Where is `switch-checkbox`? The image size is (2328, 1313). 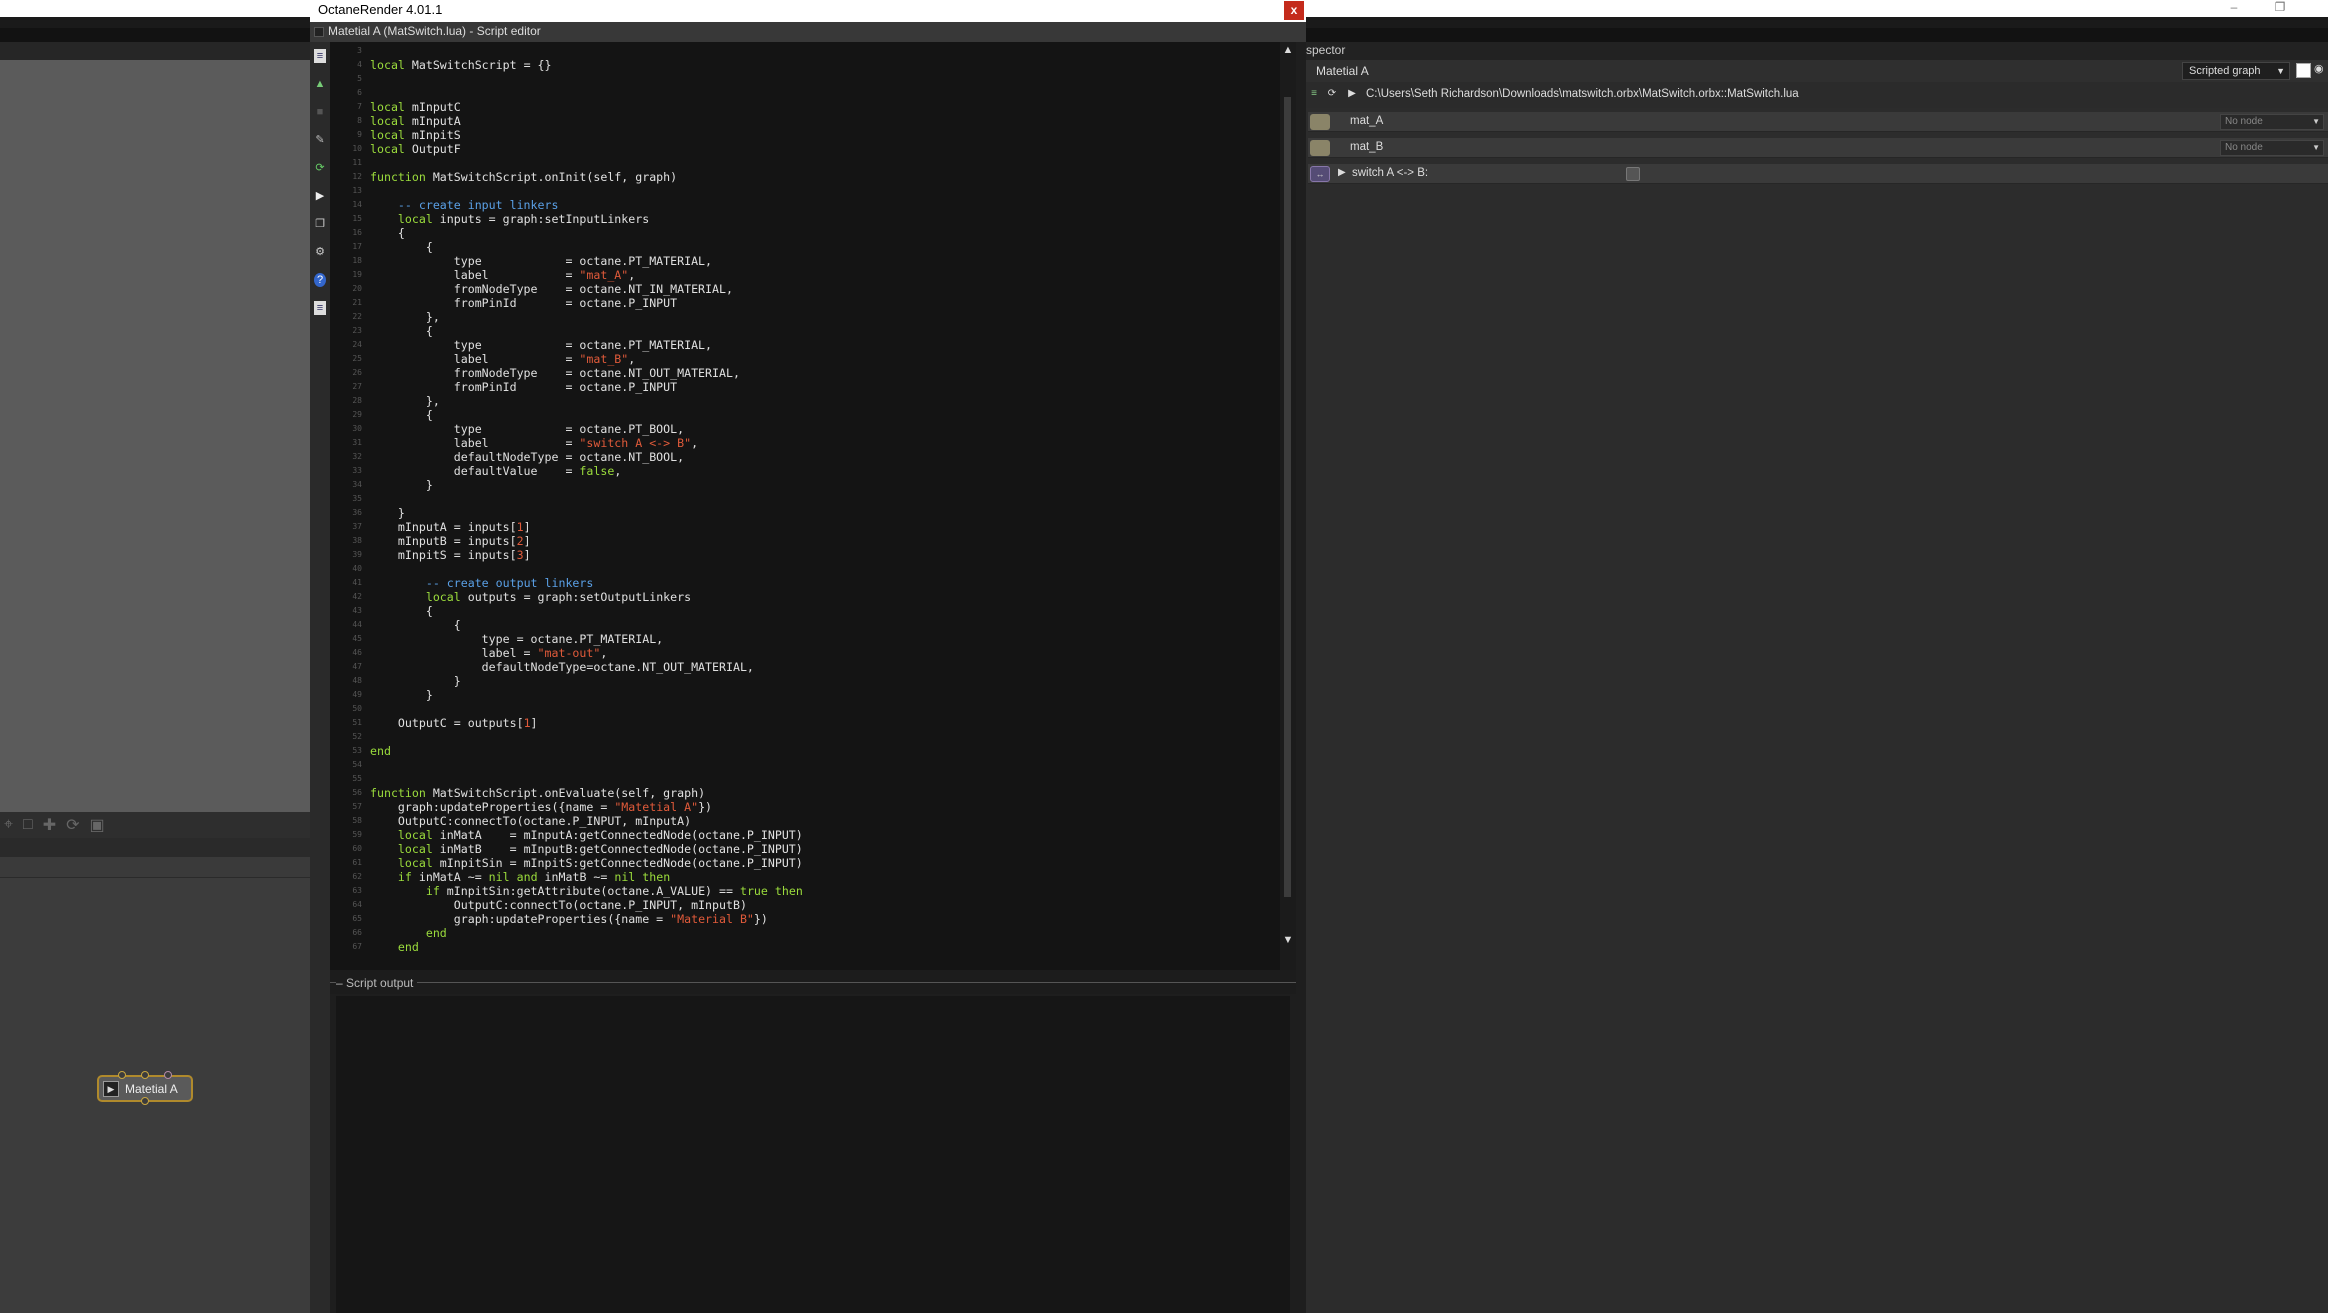 switch-checkbox is located at coordinates (1633, 174).